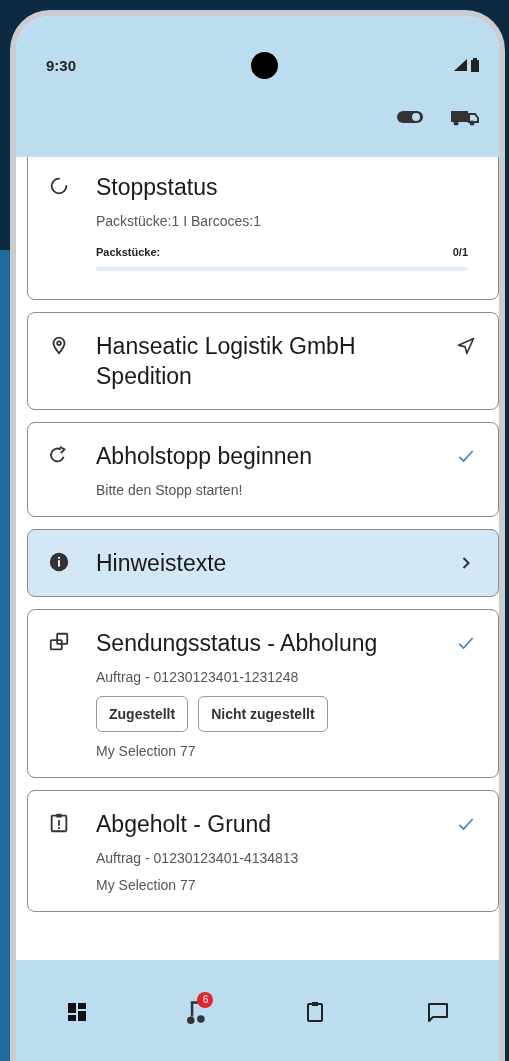  Describe the element at coordinates (59, 823) in the screenshot. I see `clipboard-alert-icon` at that location.